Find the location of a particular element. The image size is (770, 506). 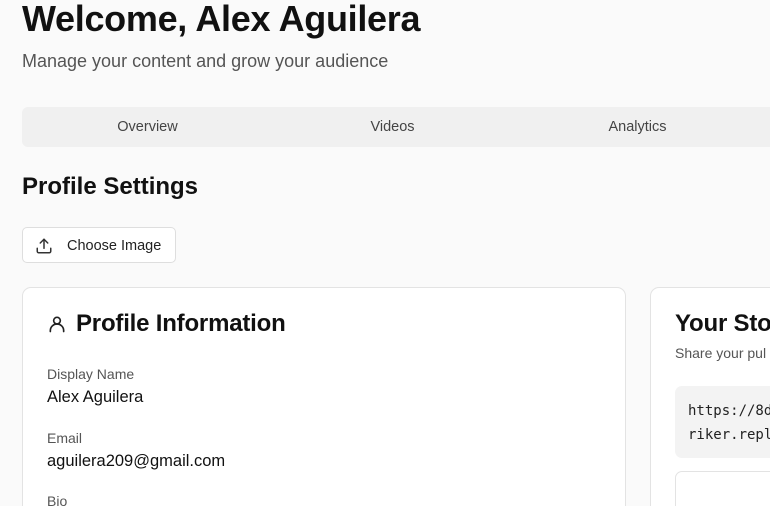

tab-analytics: Analytics is located at coordinates (637, 127).